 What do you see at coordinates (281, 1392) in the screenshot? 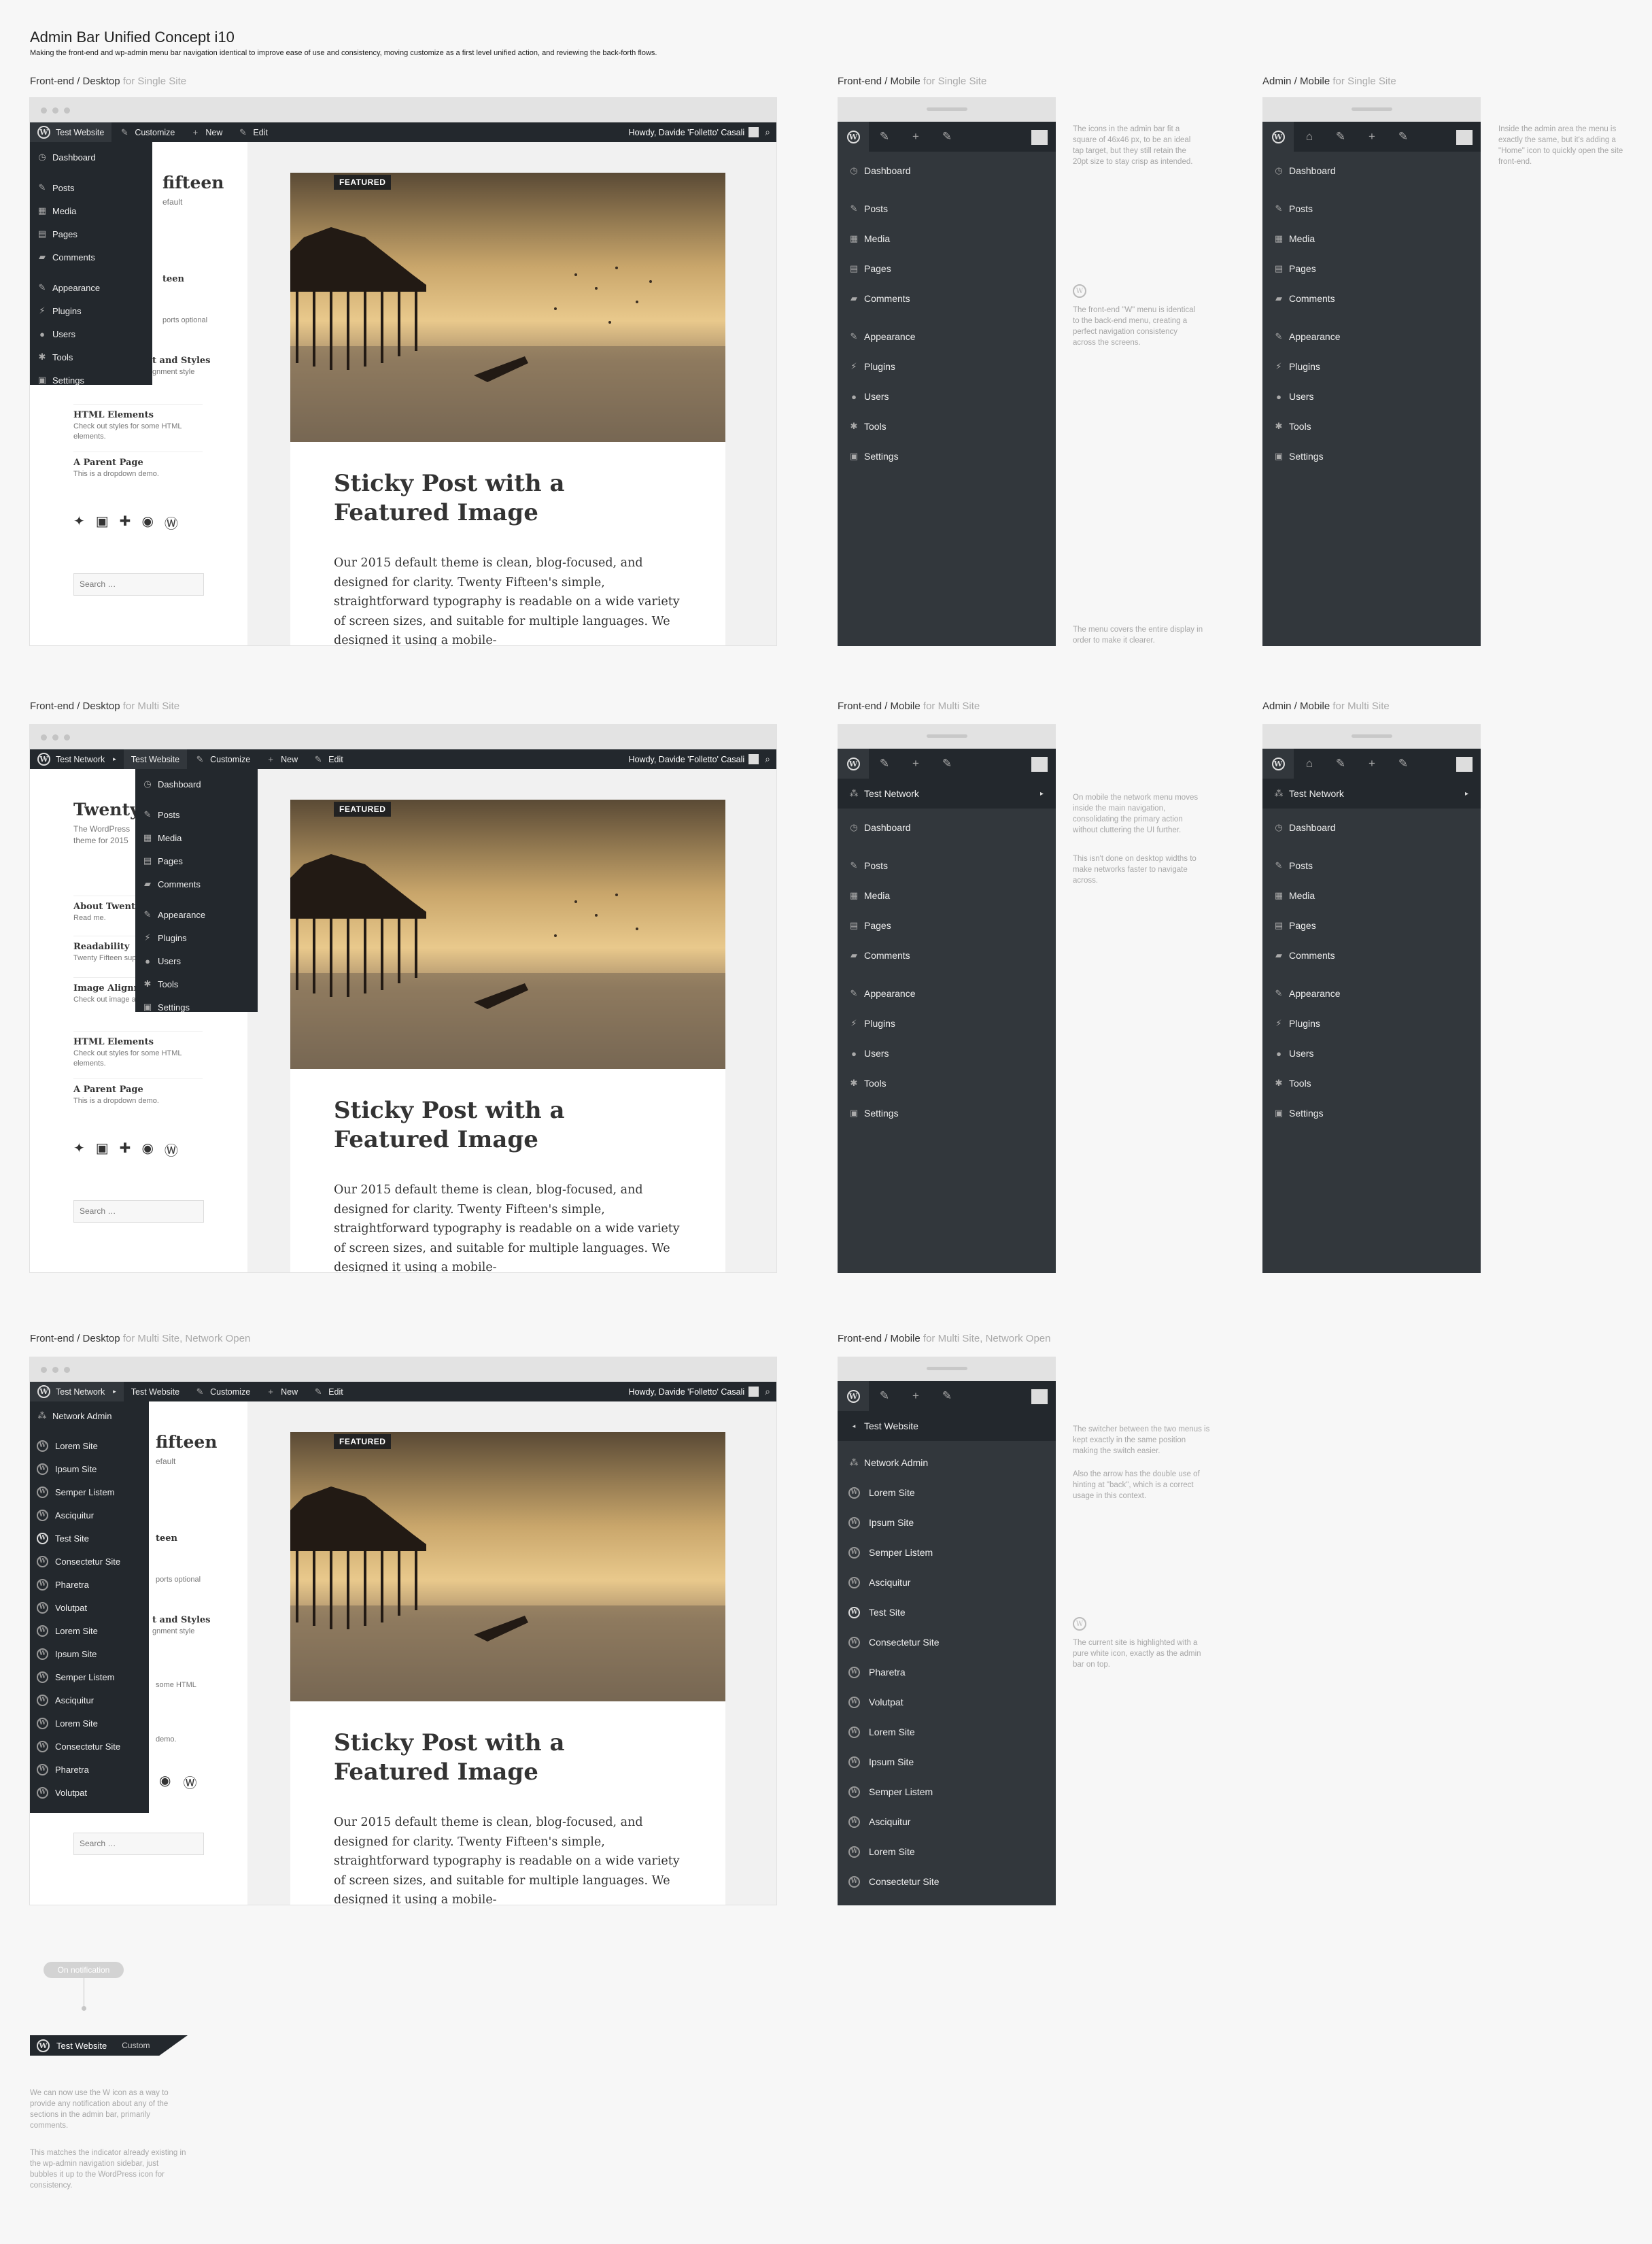
I see `new-button: + New` at bounding box center [281, 1392].